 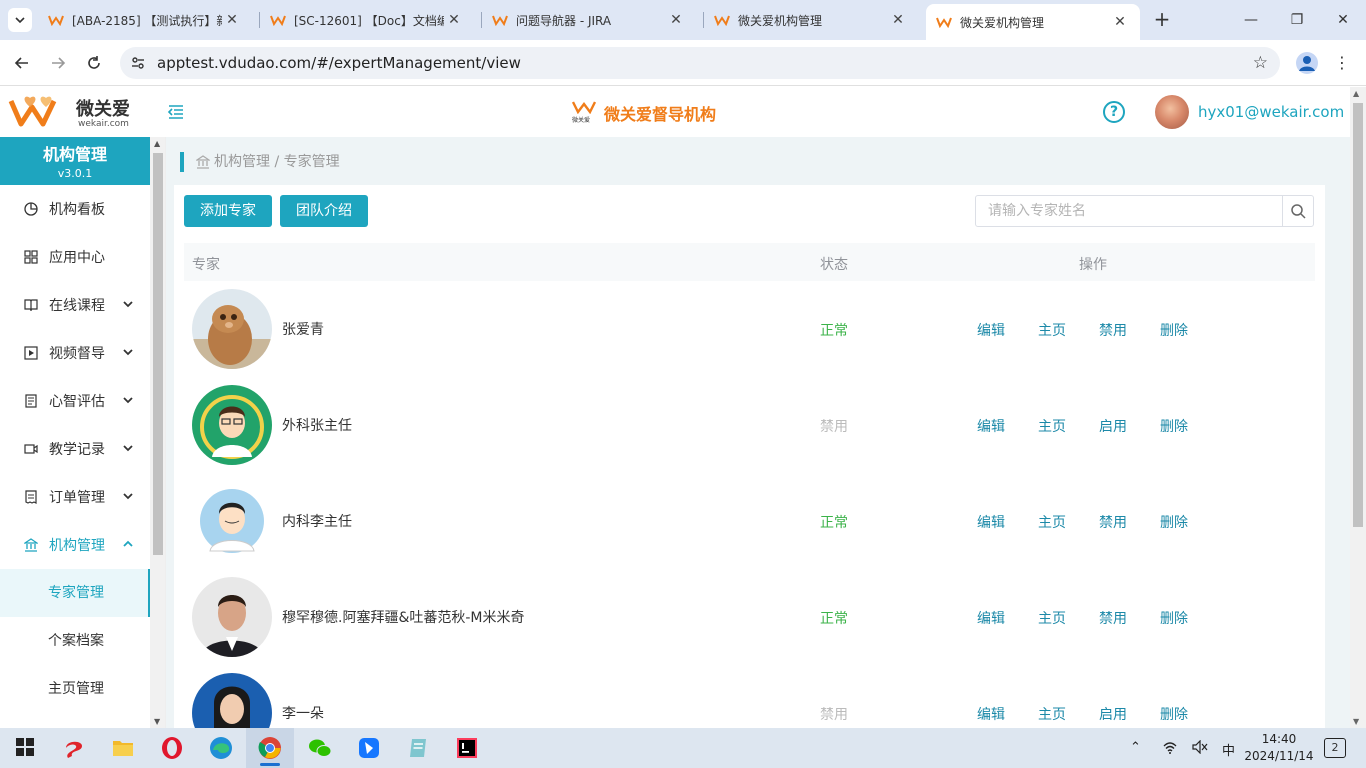 I want to click on expert-status: 正常, so click(x=834, y=523).